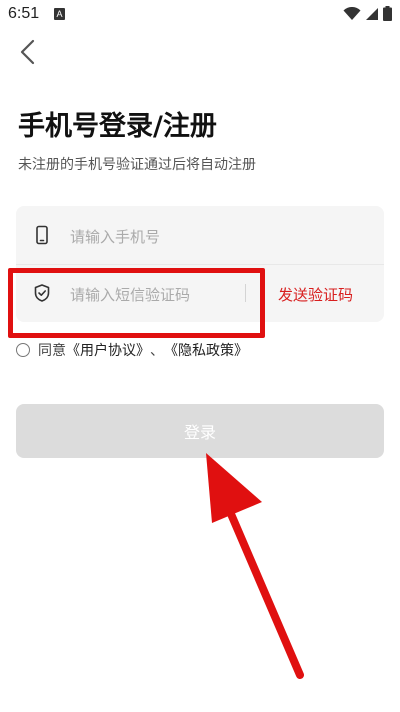 The height and width of the screenshot is (712, 400). What do you see at coordinates (352, 13) in the screenshot?
I see `wifi-icon` at bounding box center [352, 13].